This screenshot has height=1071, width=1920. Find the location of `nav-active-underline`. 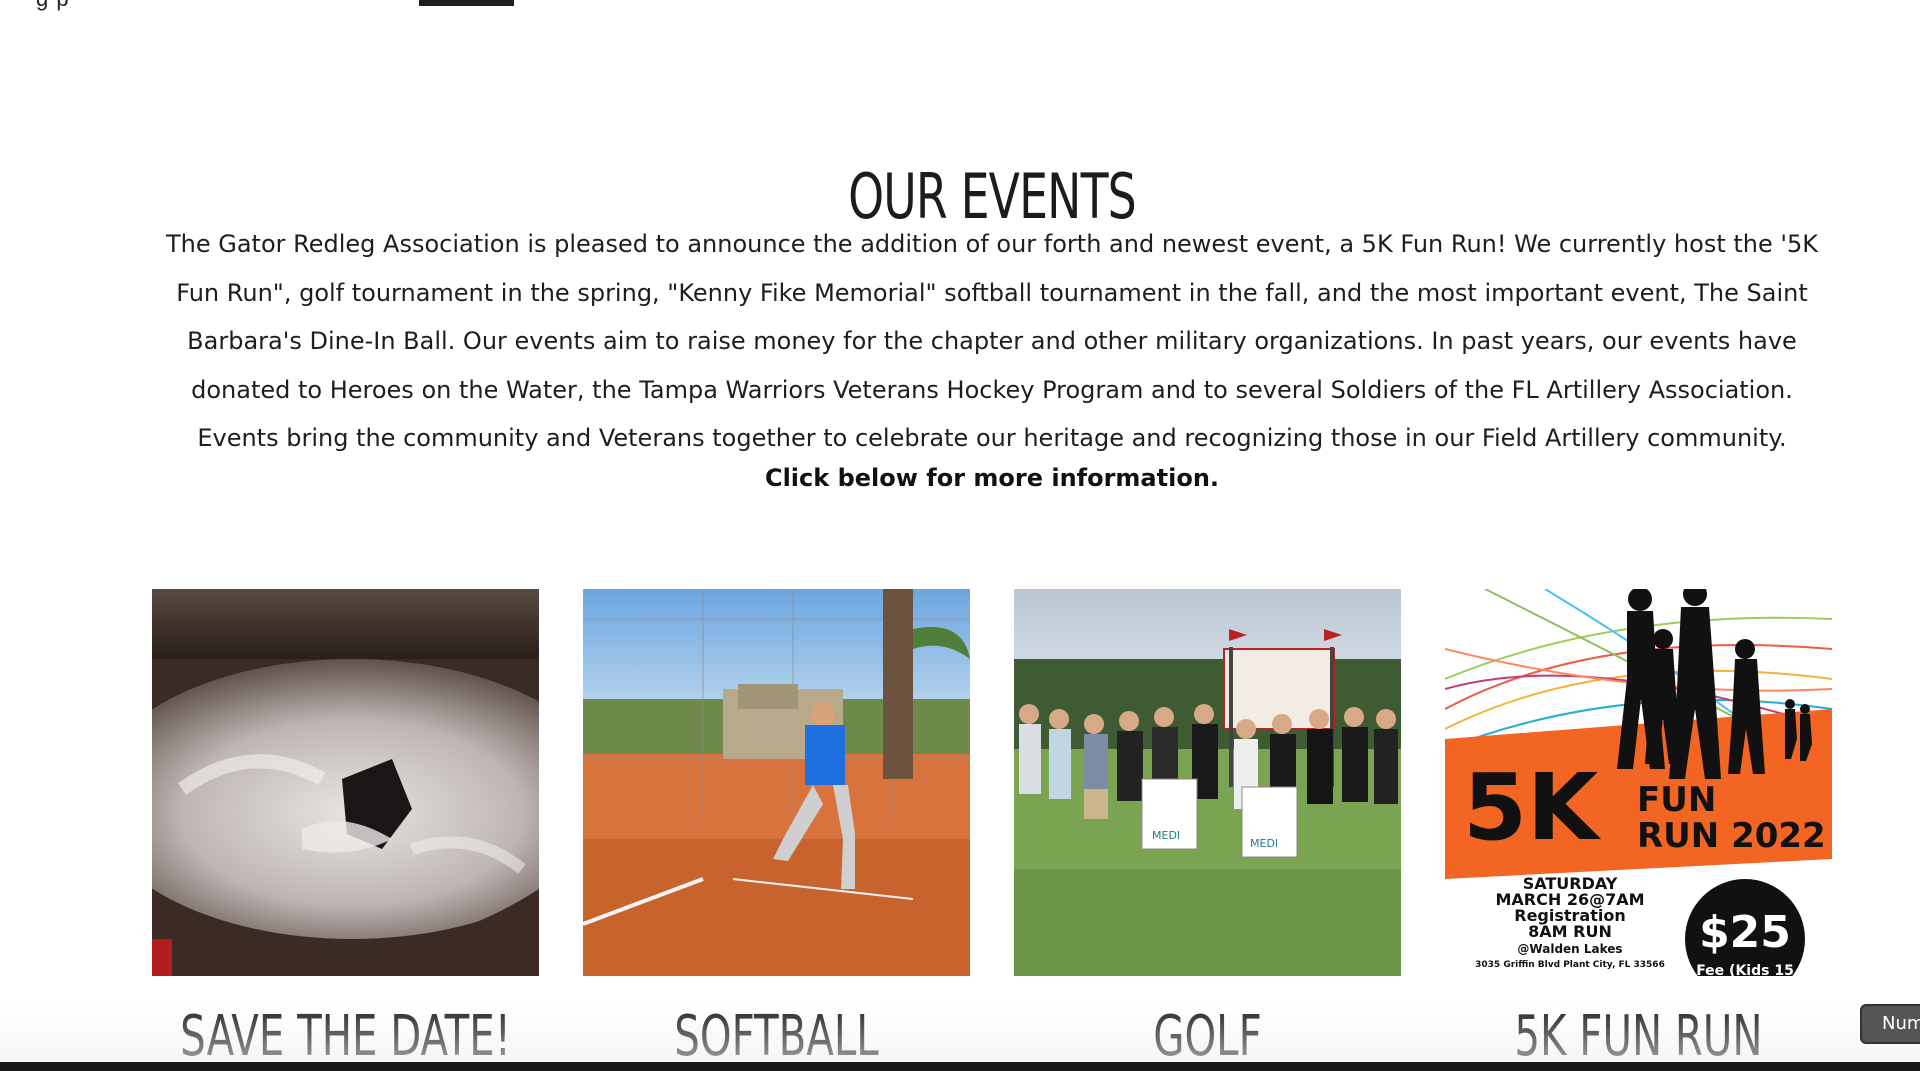

nav-active-underline is located at coordinates (466, 3).